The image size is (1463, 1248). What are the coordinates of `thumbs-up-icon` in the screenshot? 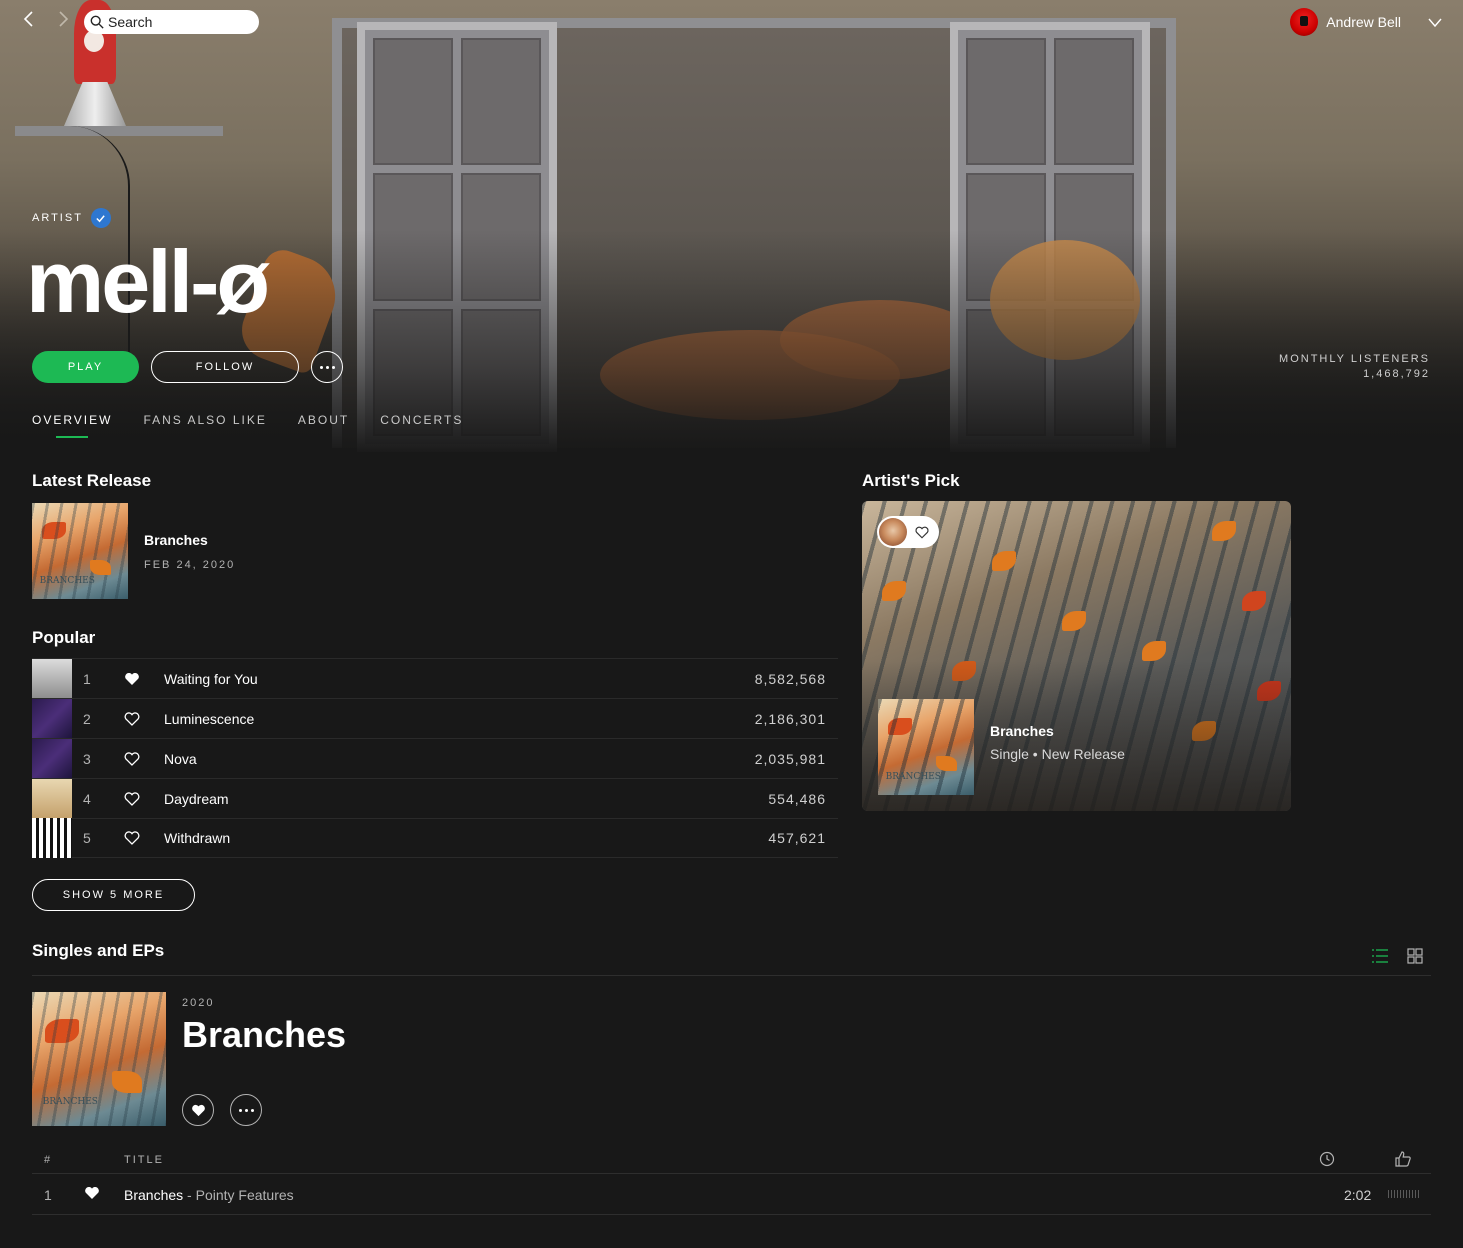 It's located at (1403, 1159).